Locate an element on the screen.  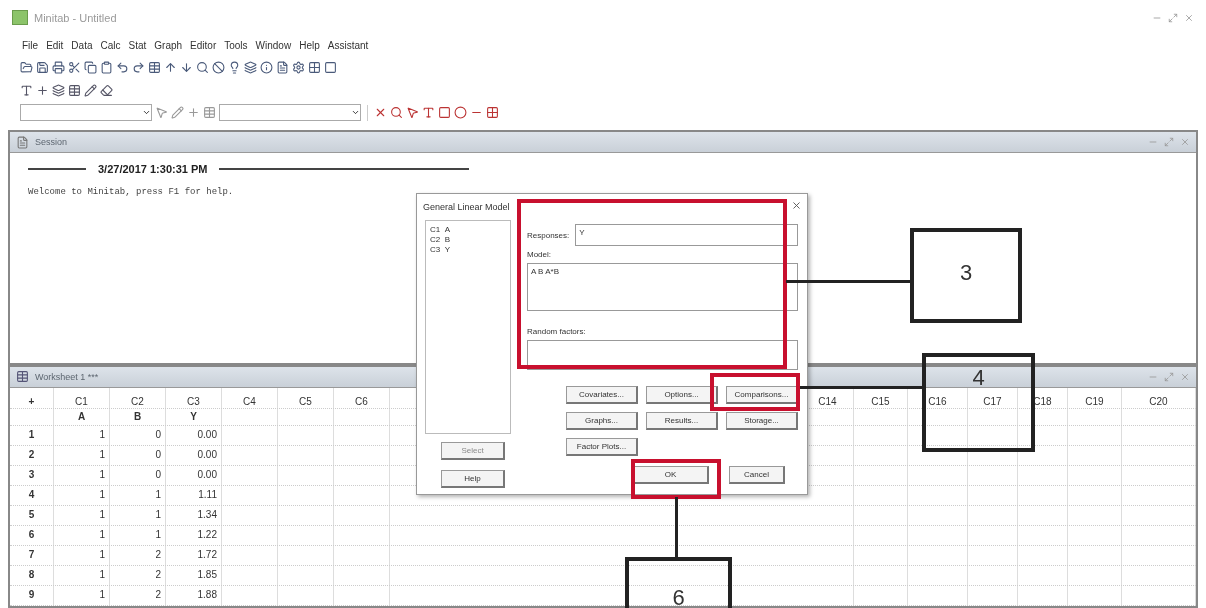
column-header: C20 is located at coordinates (1159, 398).